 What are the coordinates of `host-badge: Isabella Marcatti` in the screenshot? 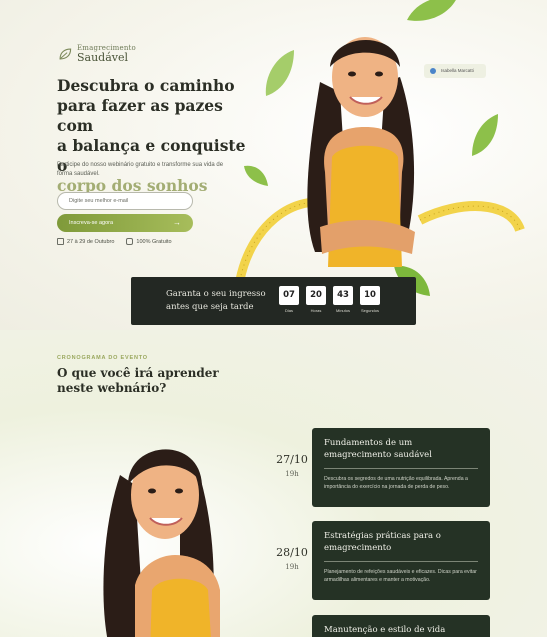 It's located at (455, 71).